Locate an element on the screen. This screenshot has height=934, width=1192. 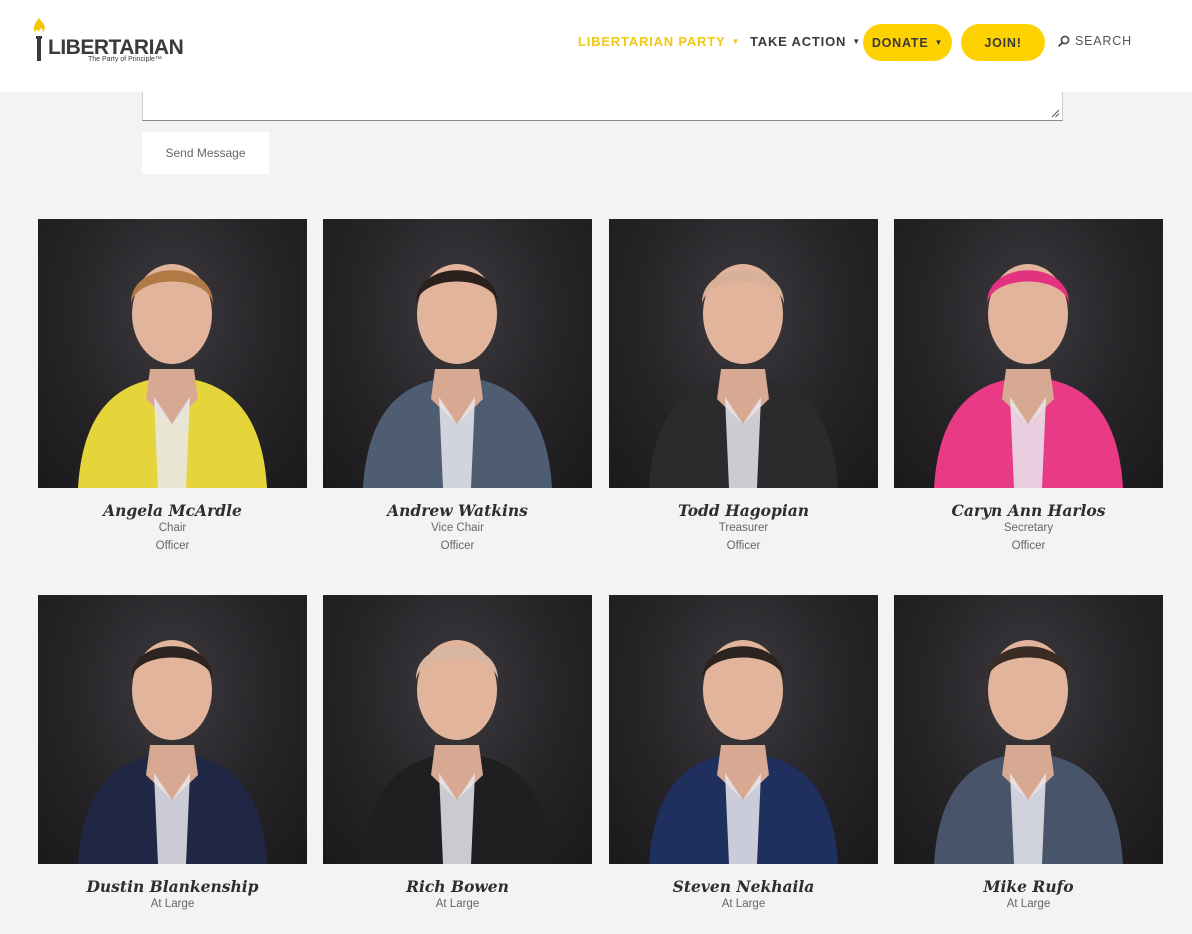
nav-take-action-label: TAKE ACTION is located at coordinates (798, 41).